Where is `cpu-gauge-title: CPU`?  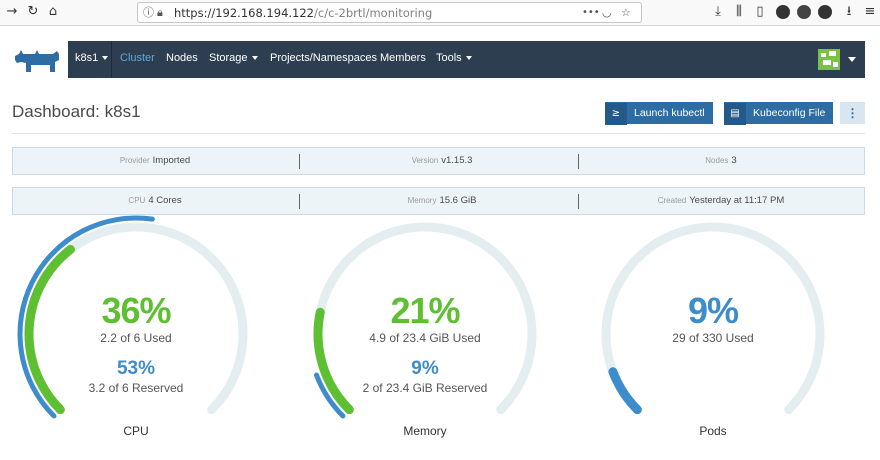
cpu-gauge-title: CPU is located at coordinates (136, 431).